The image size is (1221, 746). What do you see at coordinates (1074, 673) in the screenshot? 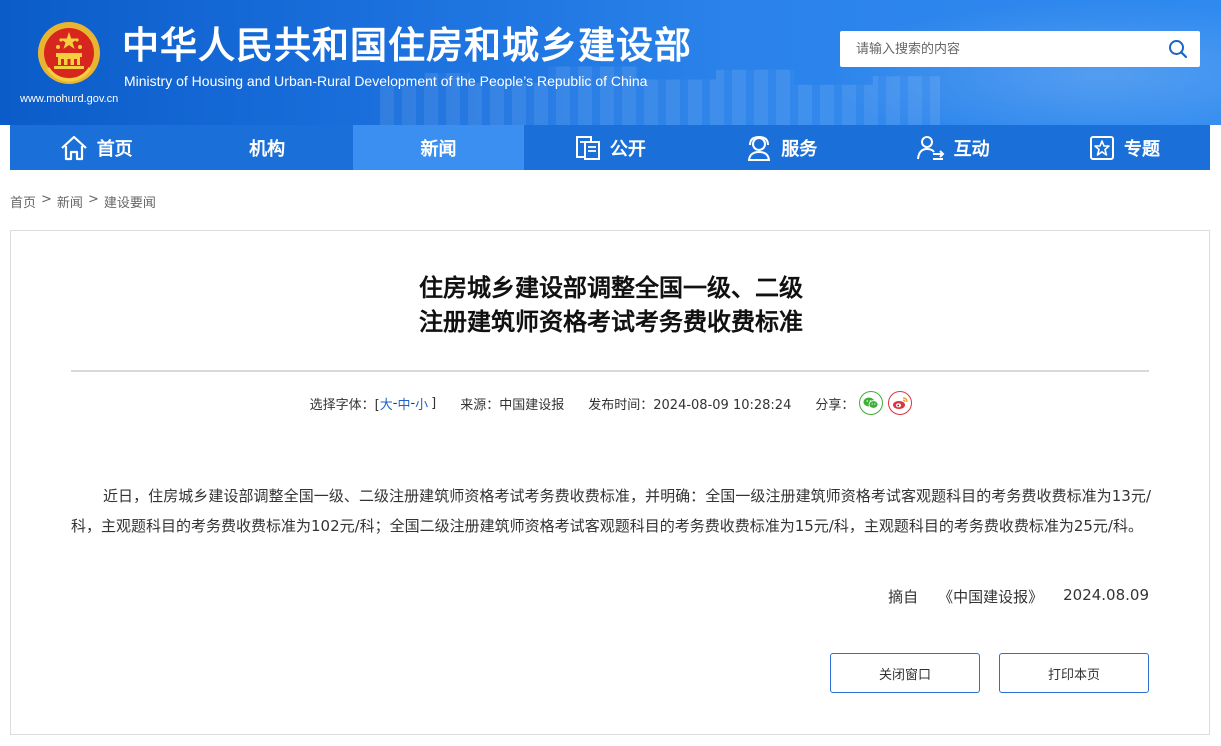
I see `print-page-button: 打印本页` at bounding box center [1074, 673].